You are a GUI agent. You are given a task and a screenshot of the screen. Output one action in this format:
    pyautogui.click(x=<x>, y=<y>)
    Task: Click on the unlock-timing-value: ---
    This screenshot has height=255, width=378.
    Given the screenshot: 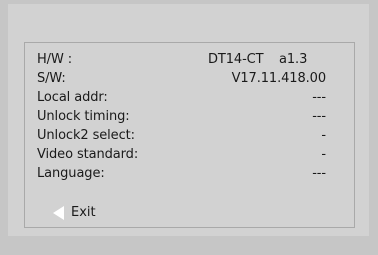 What is the action you would take?
    pyautogui.click(x=319, y=116)
    